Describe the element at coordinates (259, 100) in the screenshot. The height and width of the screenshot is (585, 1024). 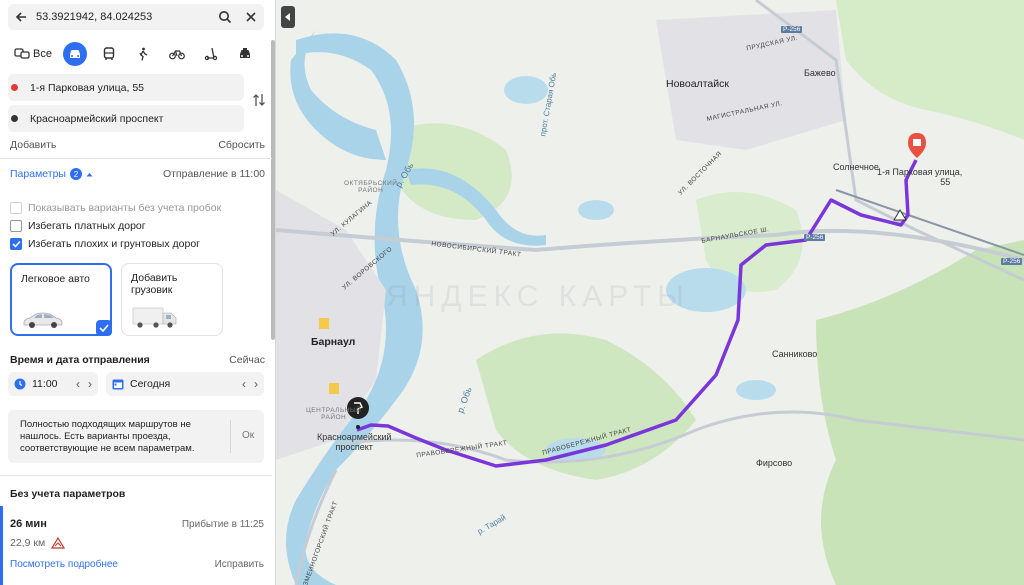
I see `swap-points-icon` at that location.